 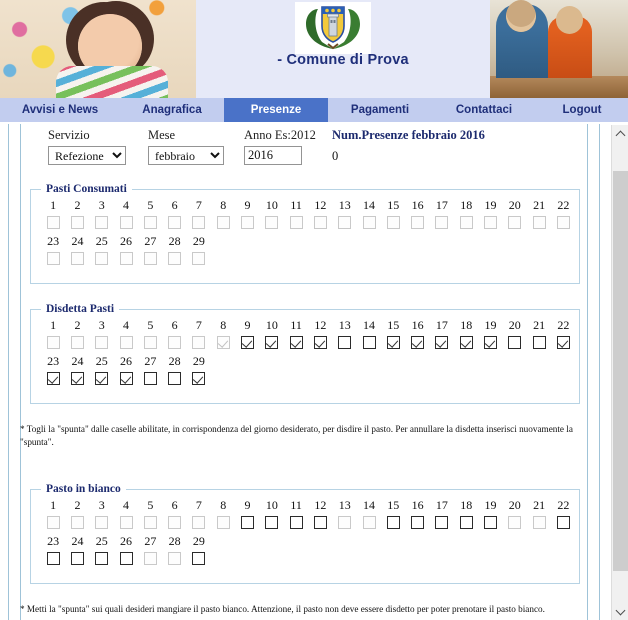 I want to click on day-row: 1 2 3 4 5 6 7 8 9 10 11 12 13 14 15 16 17 18 19 20 21 22, so click(x=310, y=335).